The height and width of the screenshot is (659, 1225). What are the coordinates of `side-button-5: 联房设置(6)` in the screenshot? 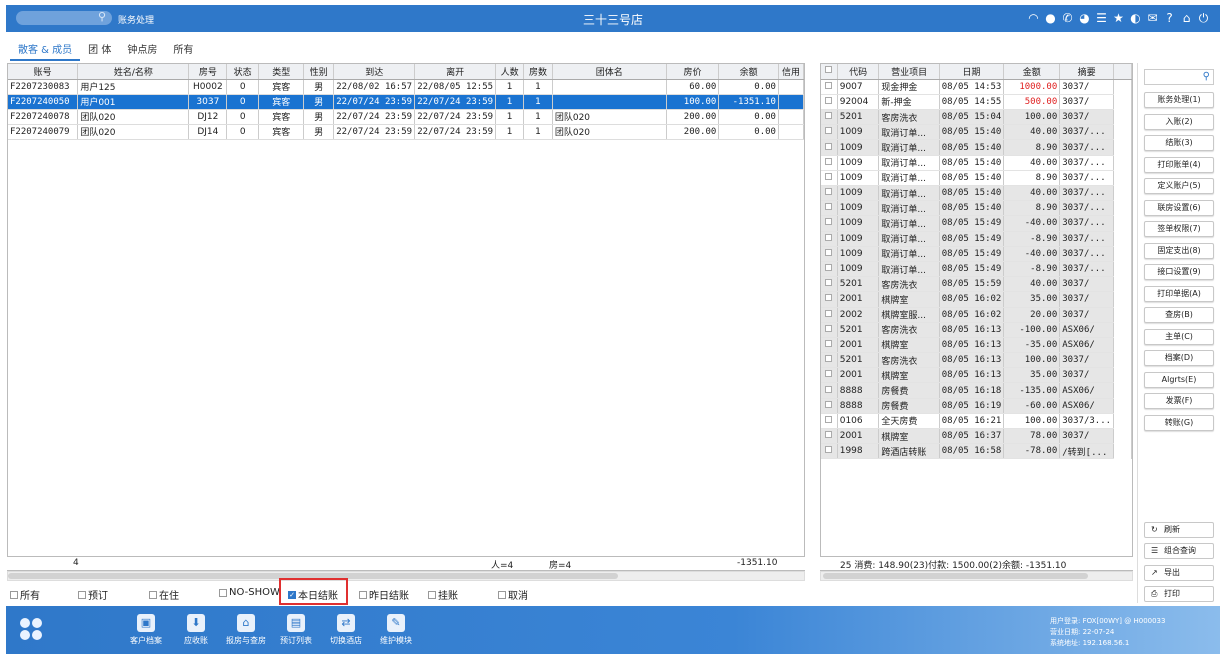 It's located at (1179, 207).